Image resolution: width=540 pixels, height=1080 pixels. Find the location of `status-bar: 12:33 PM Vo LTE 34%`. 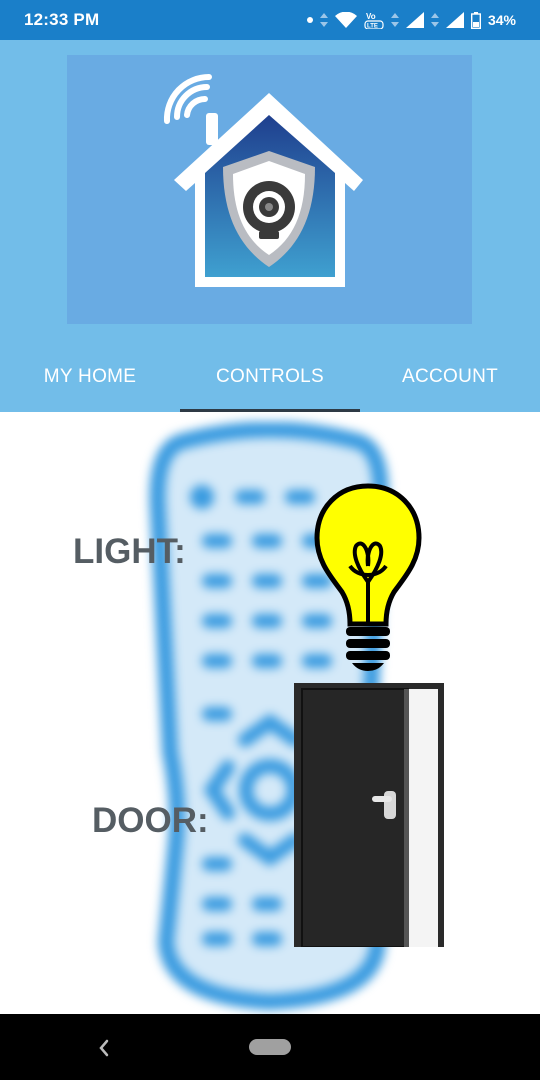

status-bar: 12:33 PM Vo LTE 34% is located at coordinates (270, 20).